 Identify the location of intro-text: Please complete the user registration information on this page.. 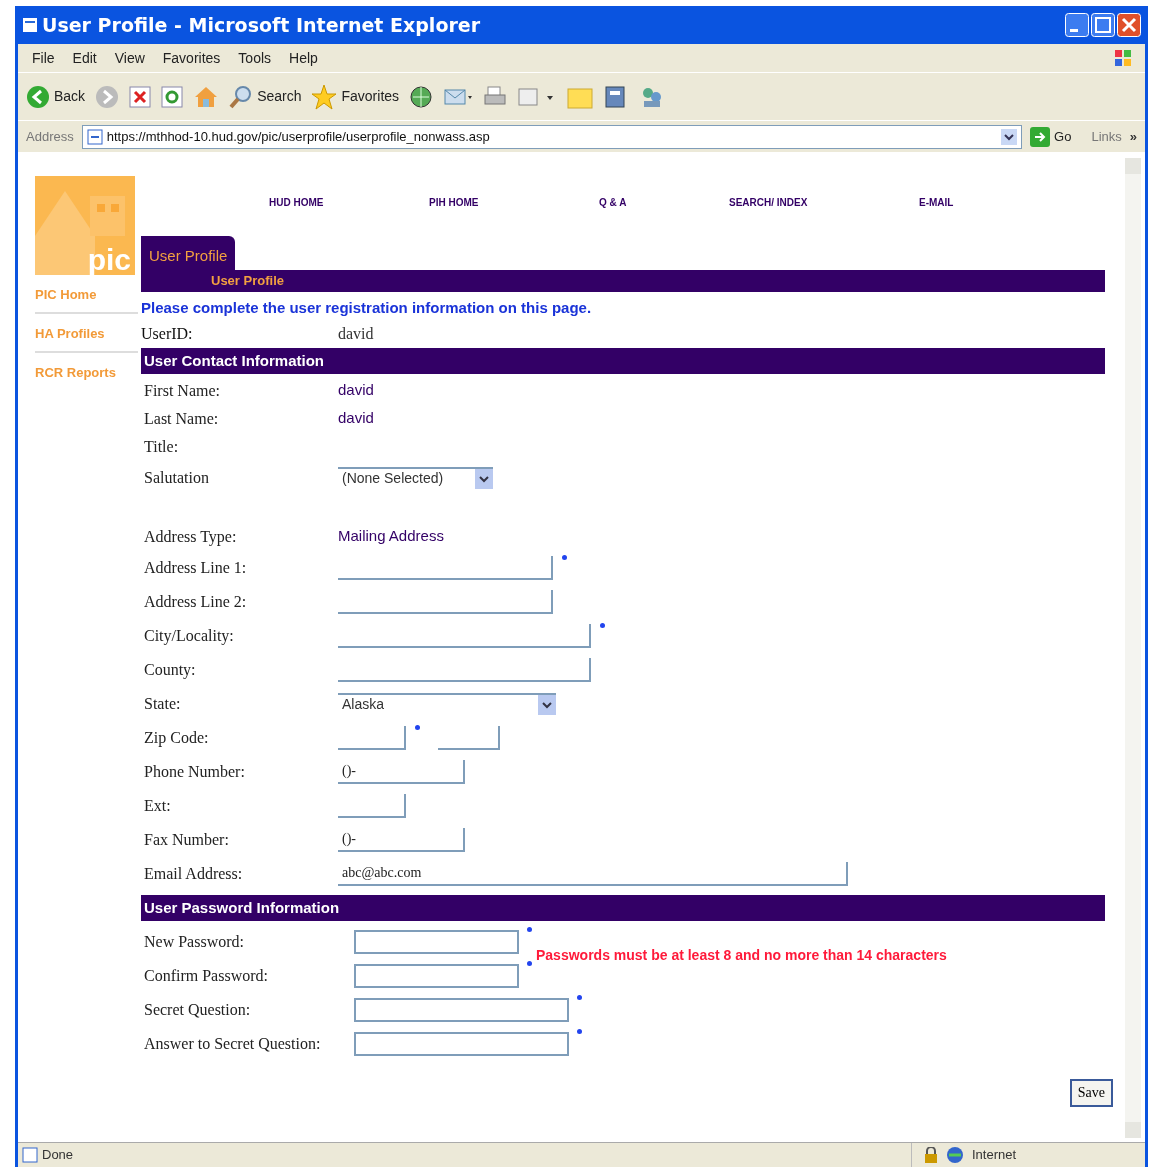
(367, 308).